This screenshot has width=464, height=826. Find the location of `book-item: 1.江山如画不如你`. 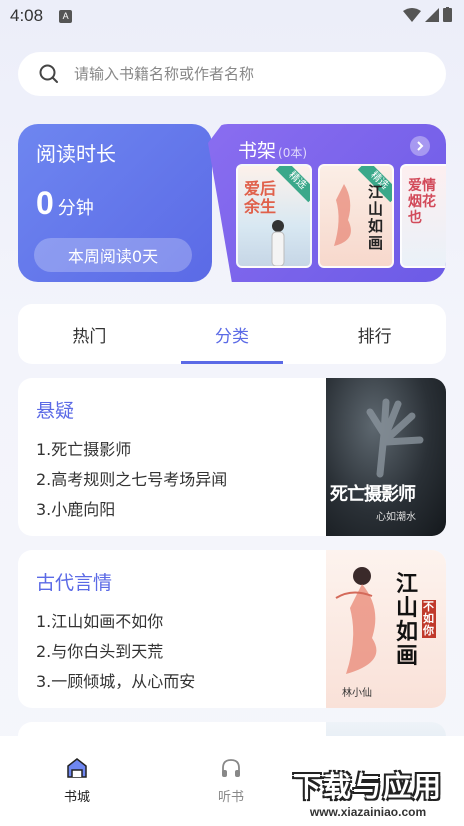

book-item: 1.江山如画不如你 is located at coordinates (99, 620).